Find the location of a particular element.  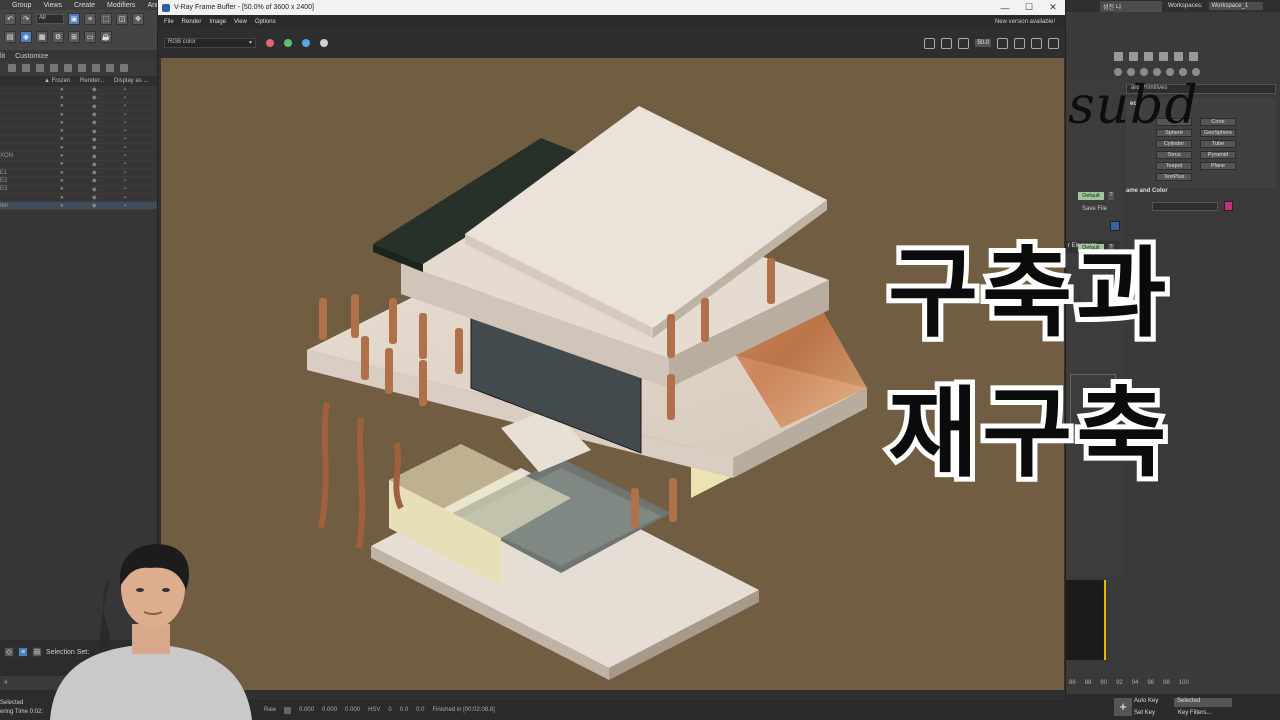

redo-icon: ↷ is located at coordinates (26, 19).